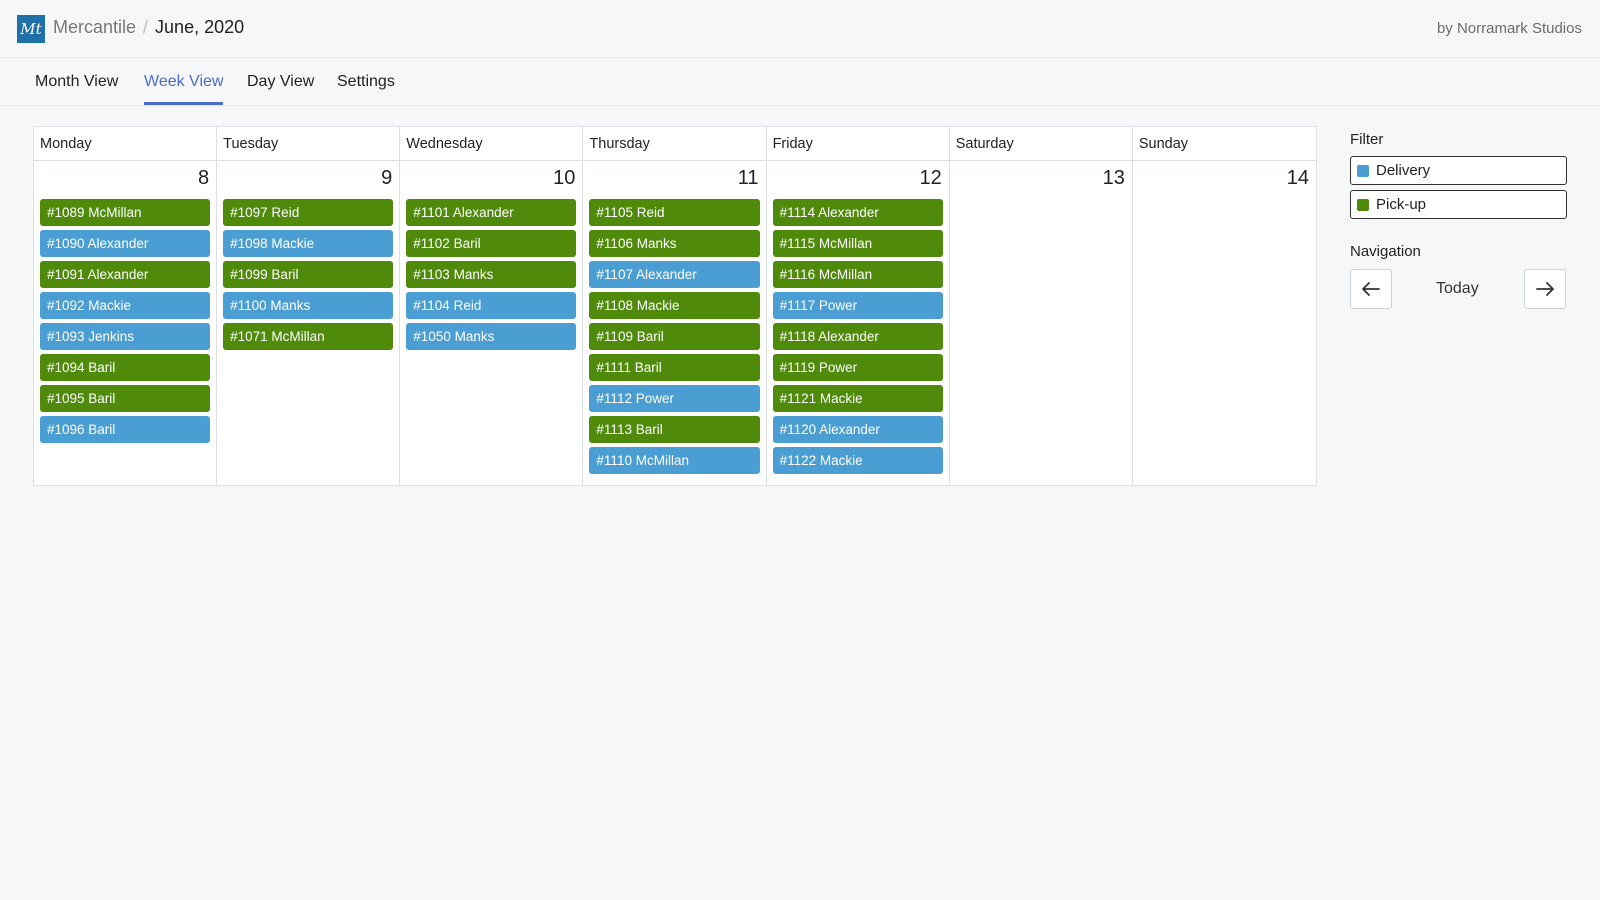  Describe the element at coordinates (857, 212) in the screenshot. I see `order-event-pickup: #1114 Alexander` at that location.